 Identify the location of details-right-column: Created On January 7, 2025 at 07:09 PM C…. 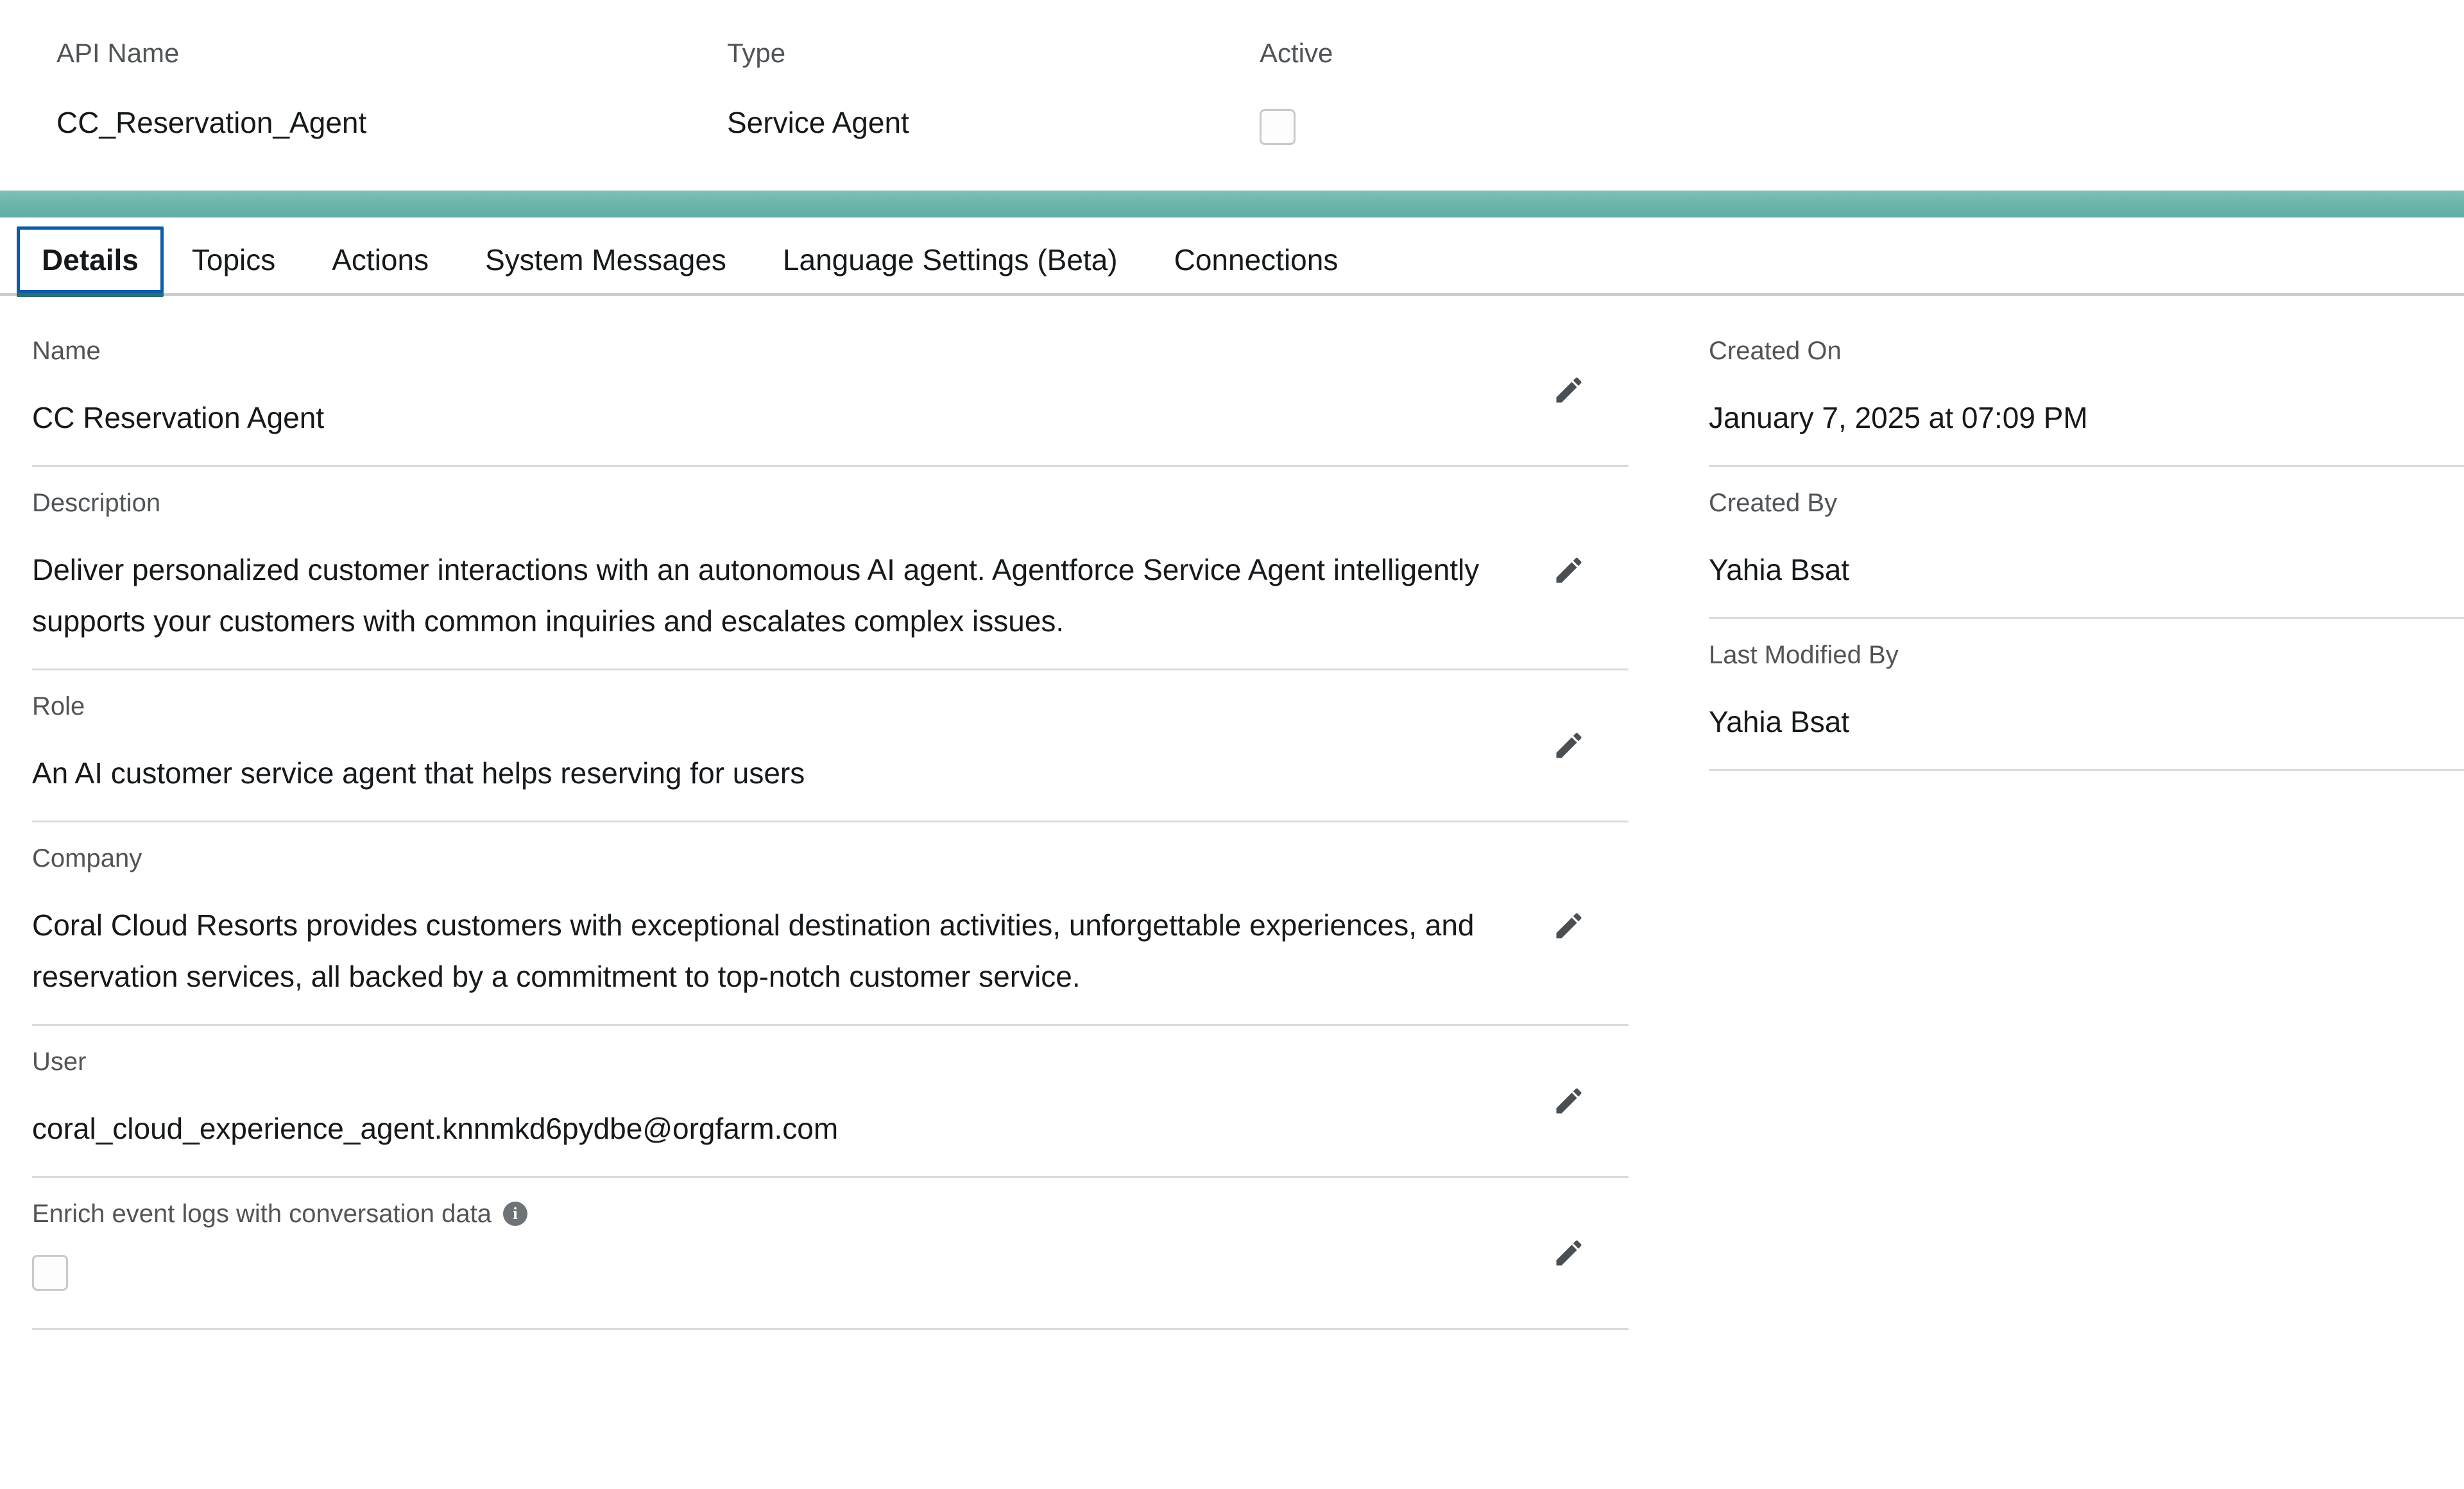
(2049, 543).